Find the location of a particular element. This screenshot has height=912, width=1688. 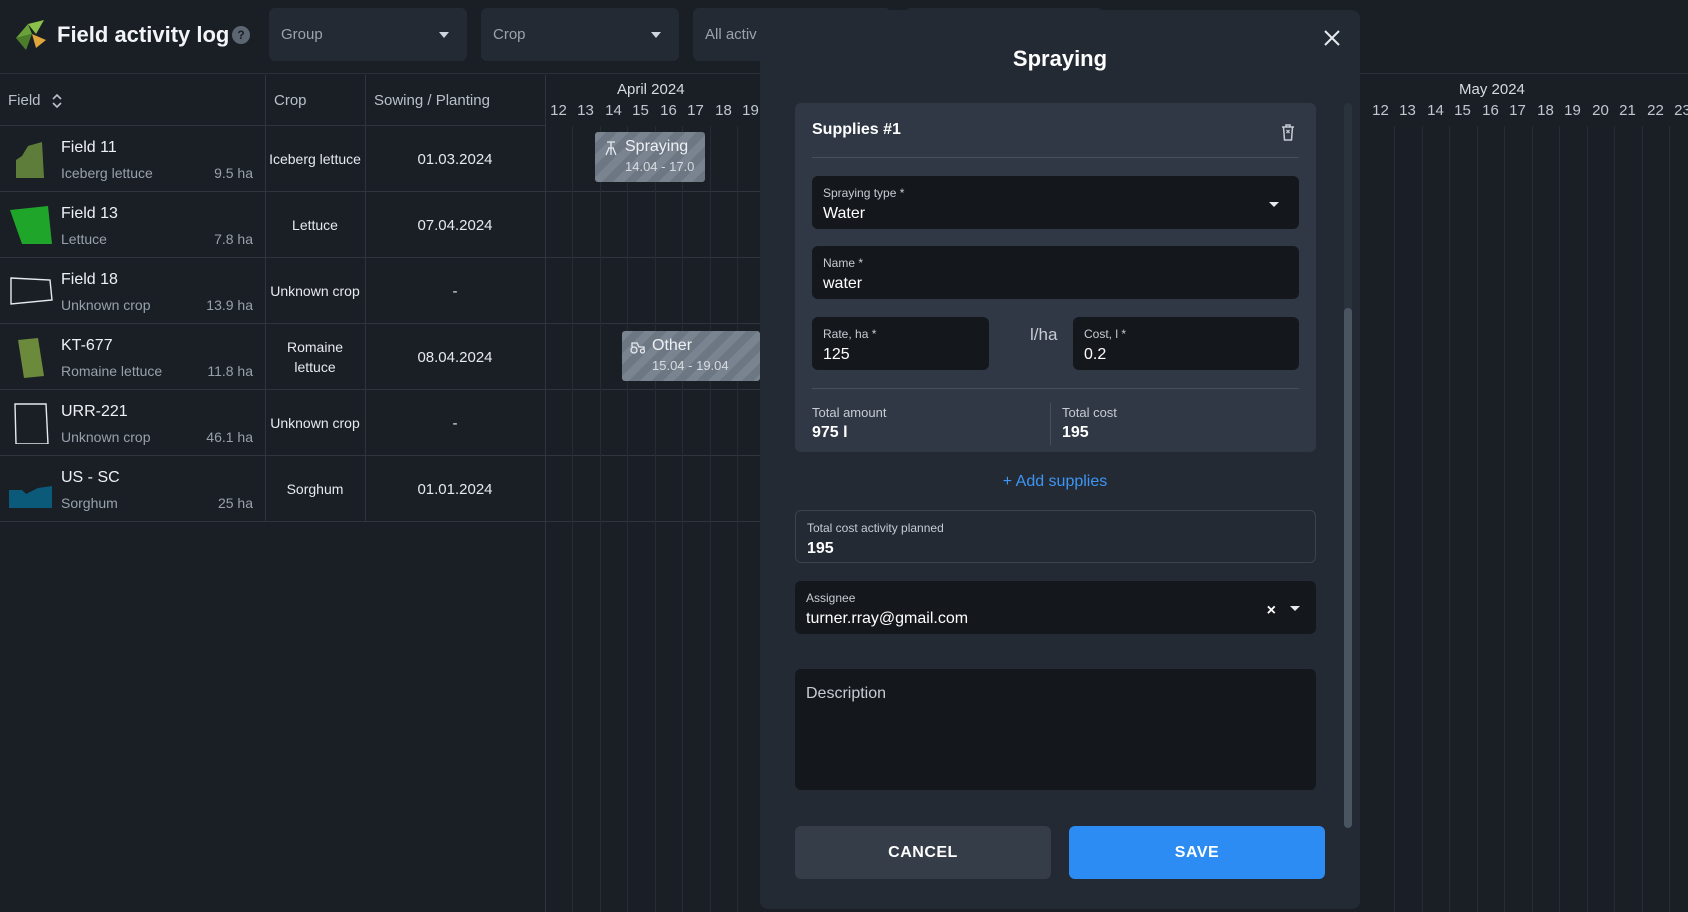

day-label: 20 is located at coordinates (1600, 110).